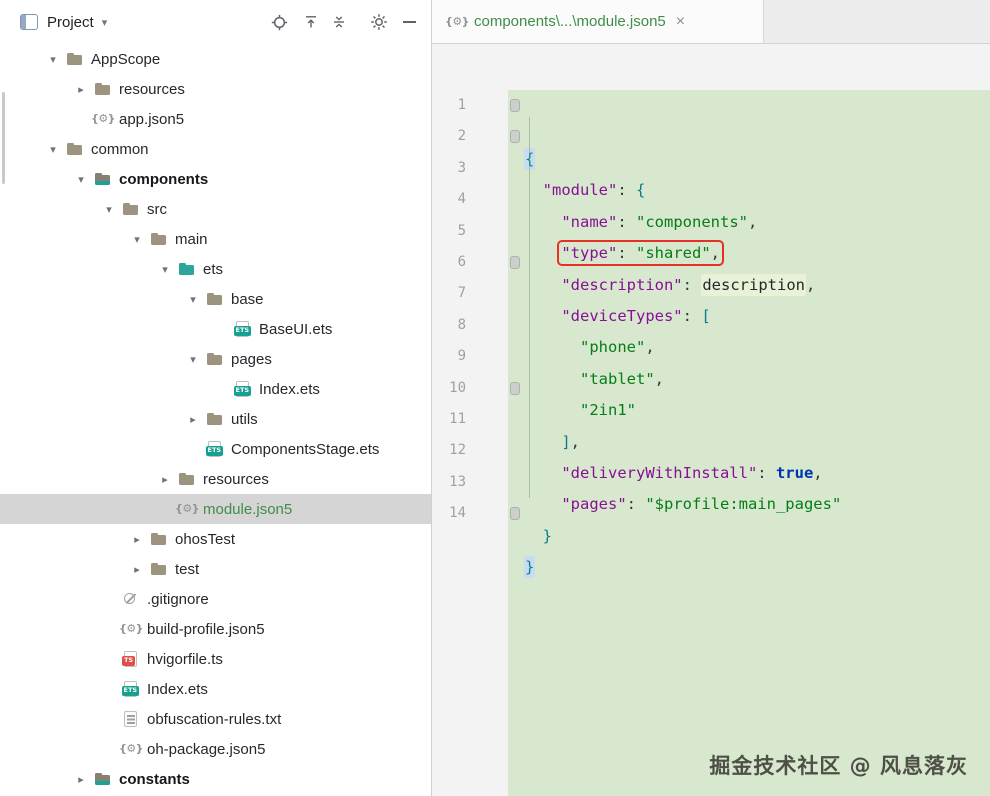 The width and height of the screenshot is (990, 796). I want to click on code-line: "2in1", so click(757, 410).